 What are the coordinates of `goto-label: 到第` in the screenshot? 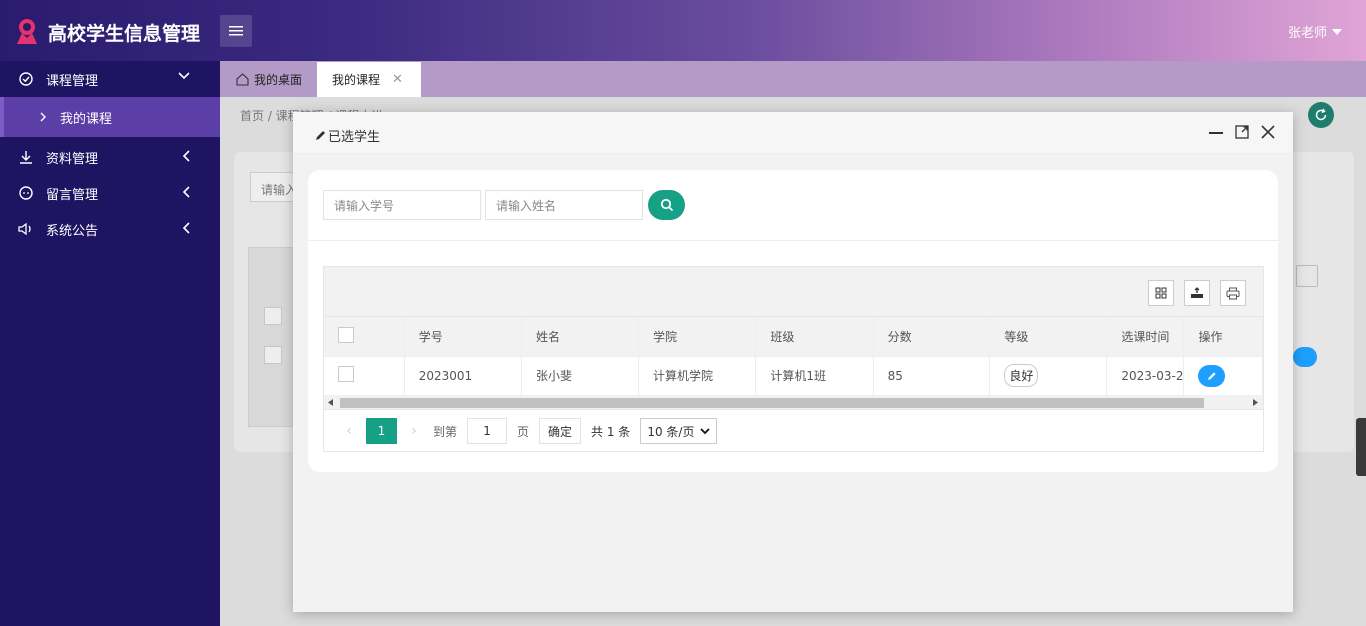 It's located at (445, 431).